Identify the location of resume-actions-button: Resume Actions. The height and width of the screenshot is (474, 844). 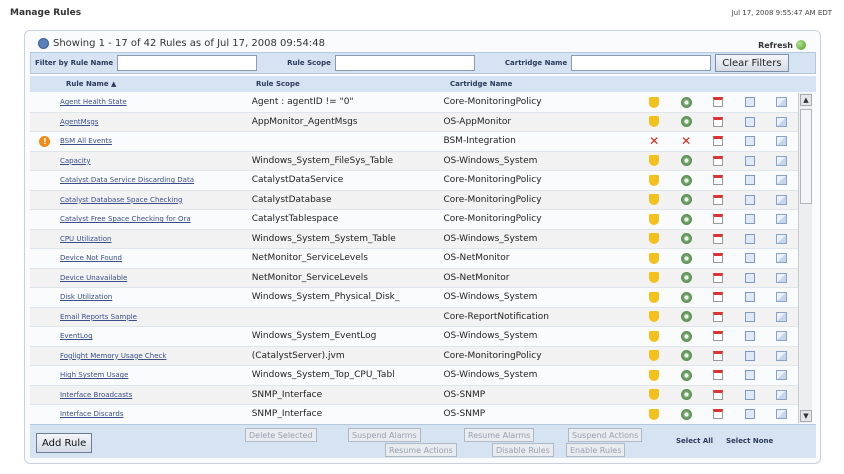
(421, 450).